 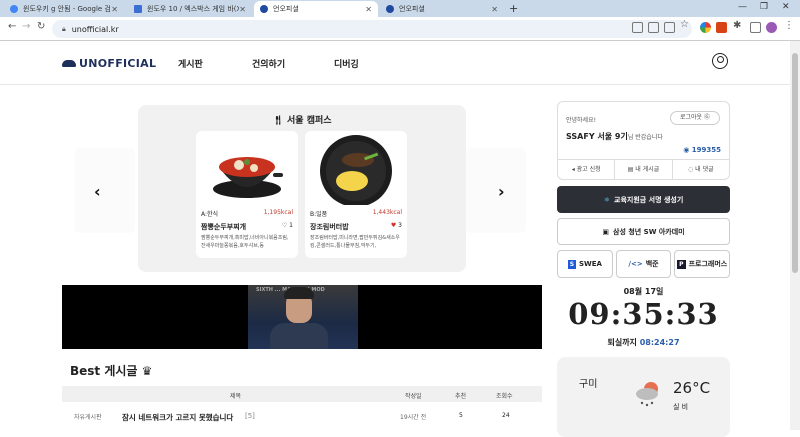 I want to click on carousel-title: 🍴︎ 서울 캠퍼스, so click(x=302, y=119).